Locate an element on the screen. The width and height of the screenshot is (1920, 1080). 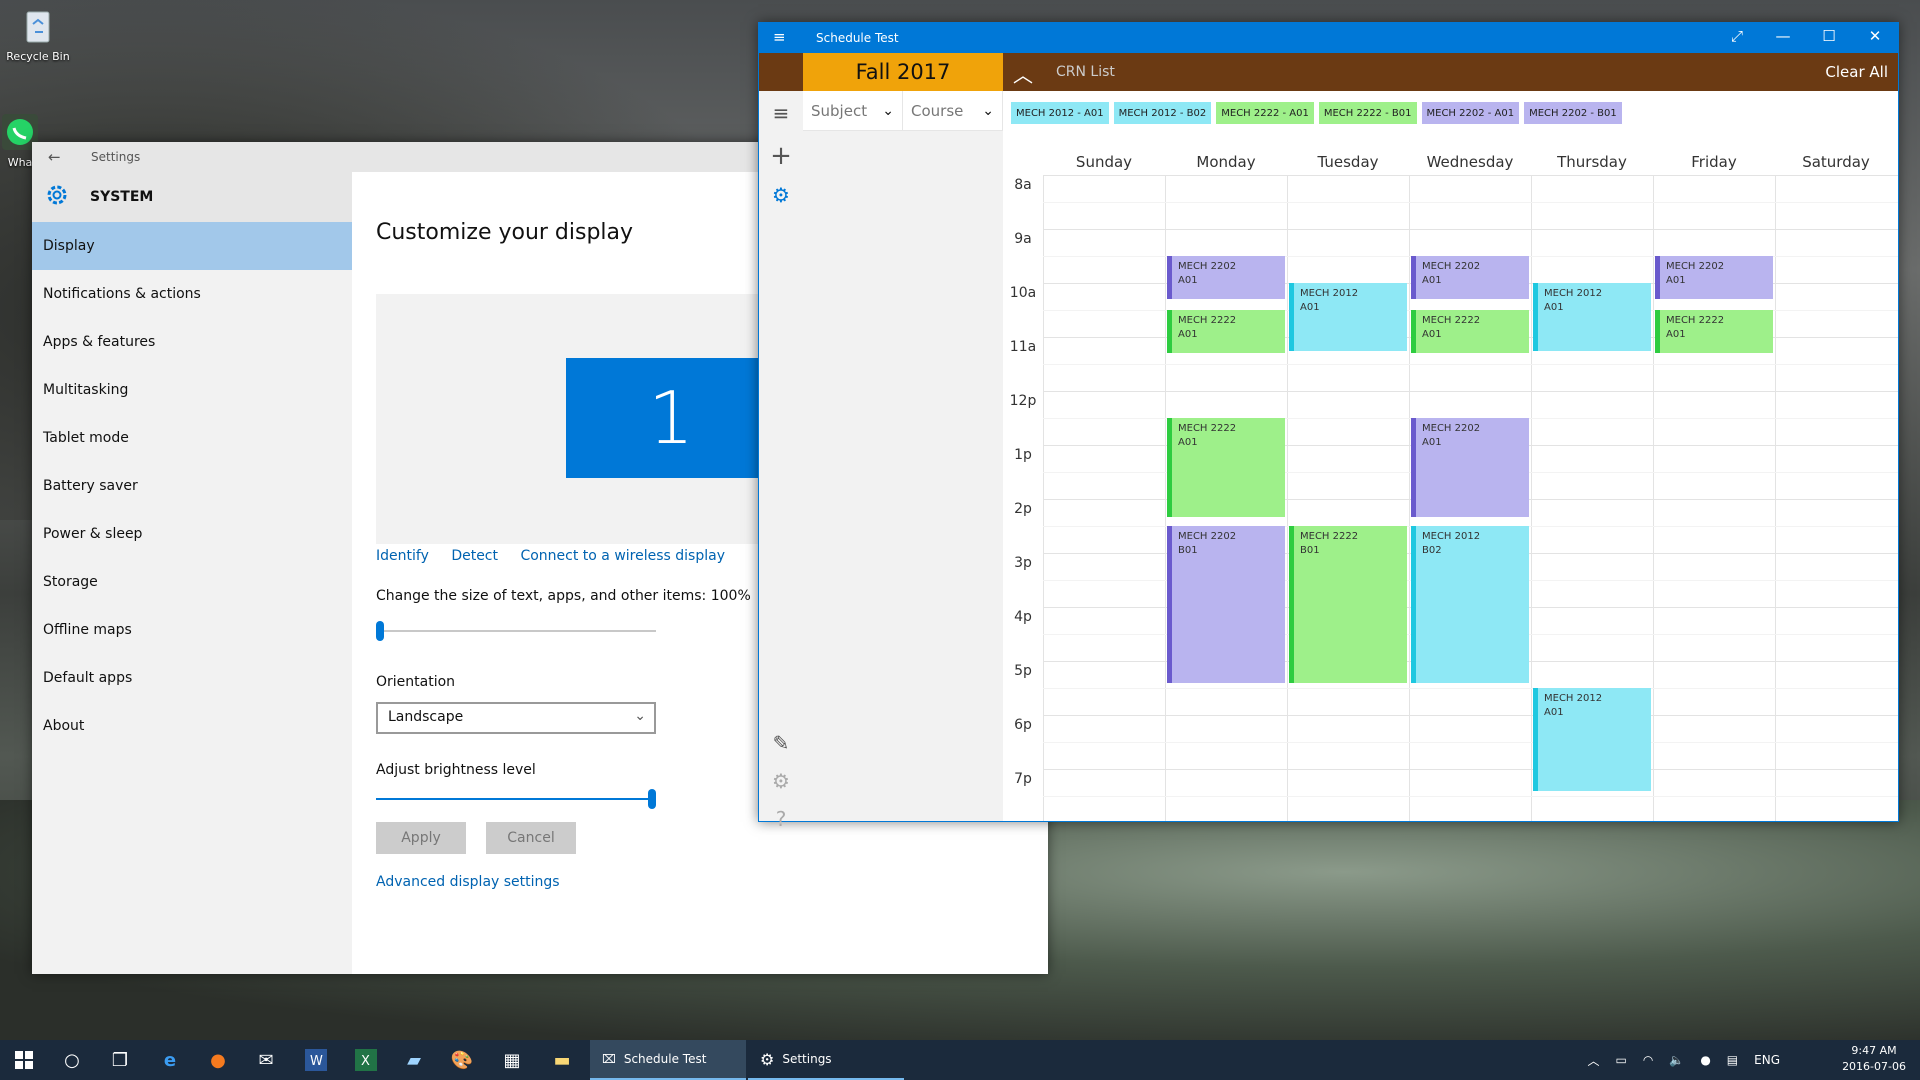
crn-chip: MECH 2222 - A01 is located at coordinates (1265, 113).